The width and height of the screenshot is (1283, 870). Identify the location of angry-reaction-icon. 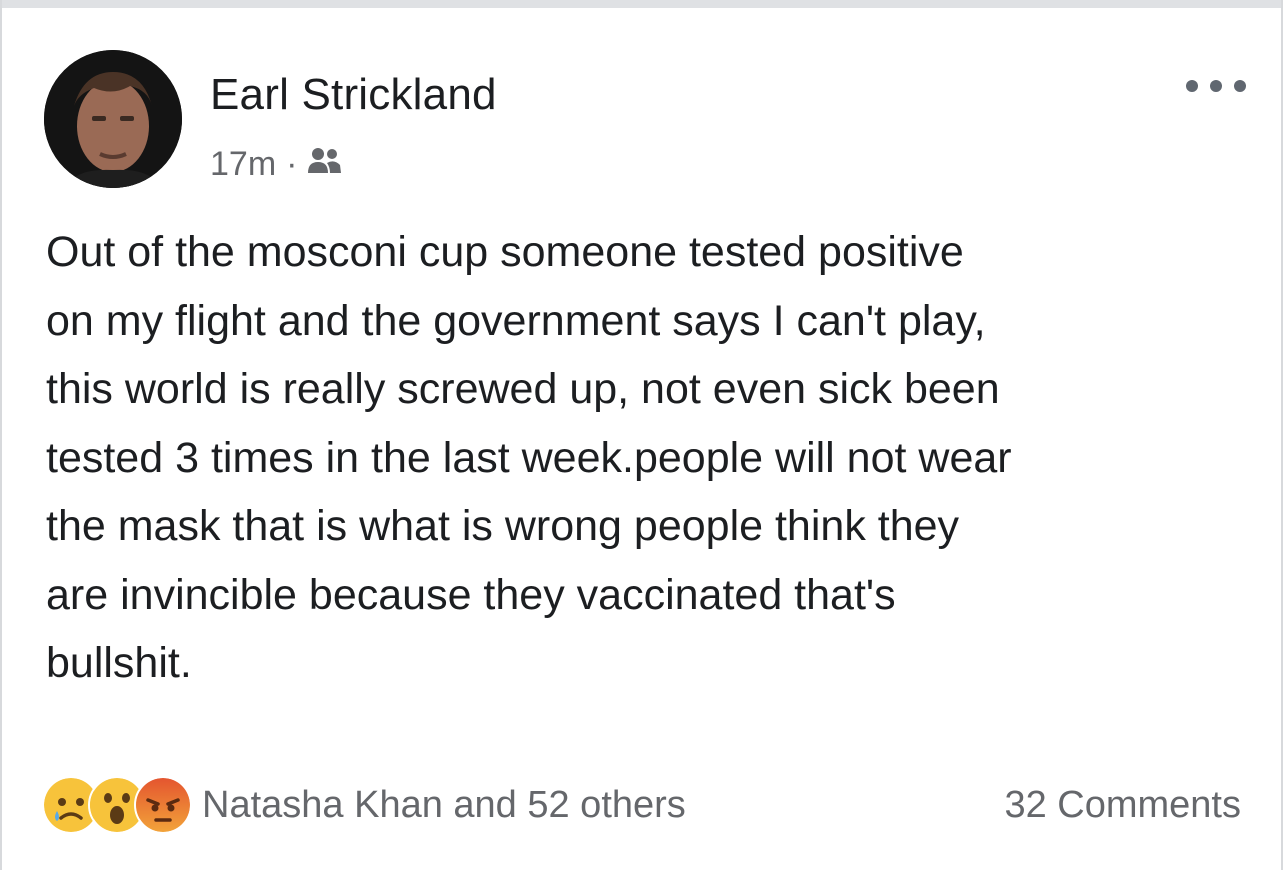
(163, 805).